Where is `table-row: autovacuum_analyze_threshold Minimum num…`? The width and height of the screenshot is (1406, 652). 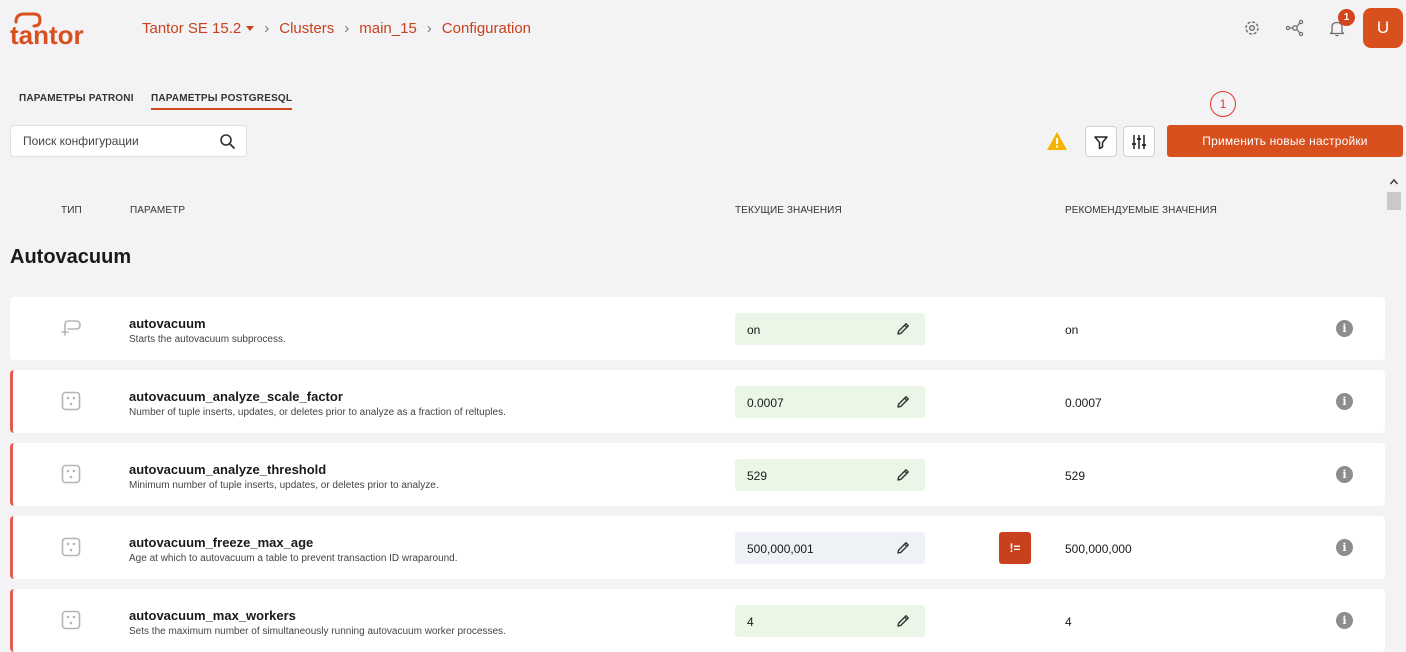 table-row: autovacuum_analyze_threshold Minimum num… is located at coordinates (697, 474).